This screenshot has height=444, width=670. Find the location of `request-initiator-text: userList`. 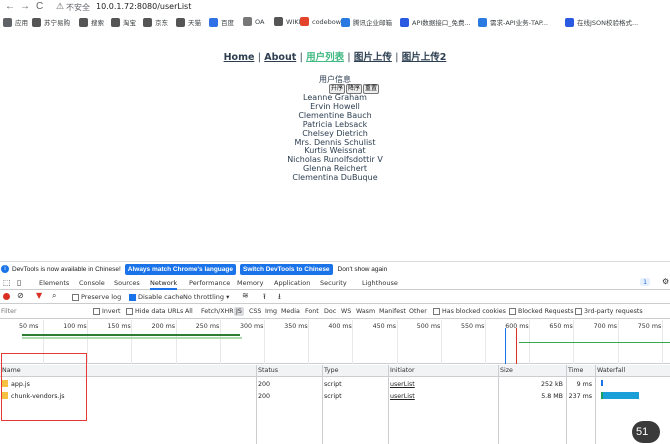

request-initiator-text: userList is located at coordinates (402, 384).